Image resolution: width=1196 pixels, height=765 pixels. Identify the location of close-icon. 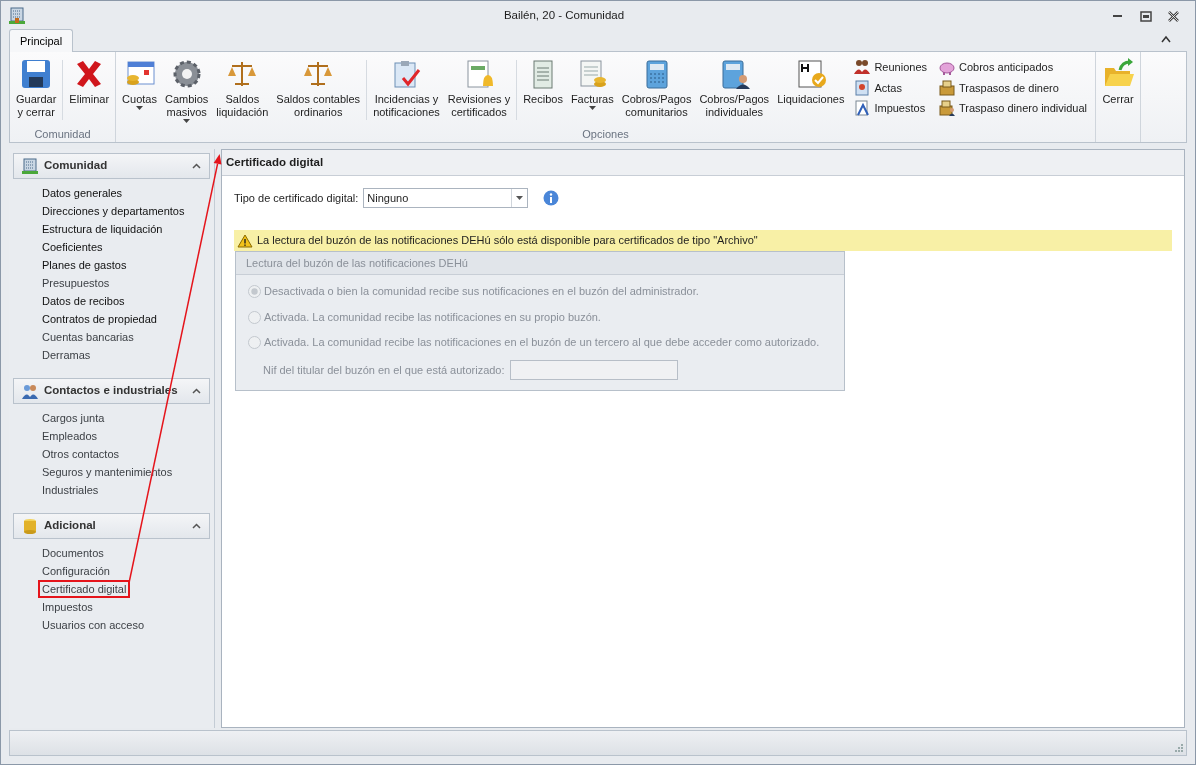
(1173, 16).